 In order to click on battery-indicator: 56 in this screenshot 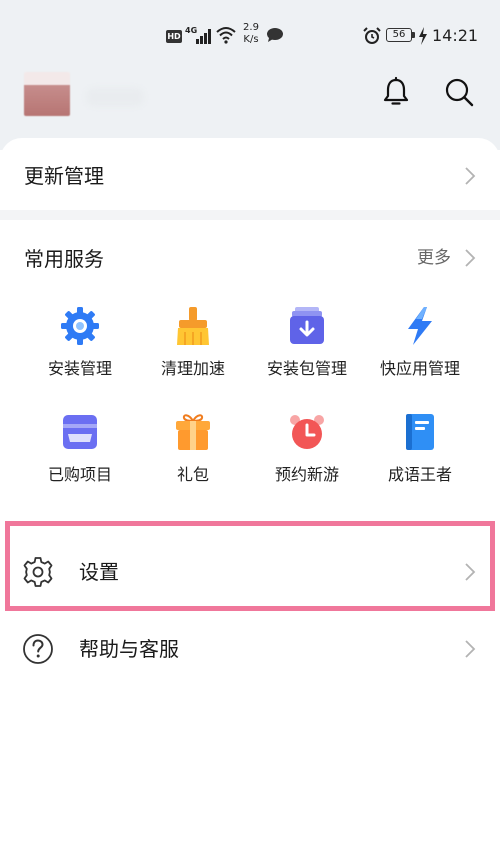, I will do `click(399, 35)`.